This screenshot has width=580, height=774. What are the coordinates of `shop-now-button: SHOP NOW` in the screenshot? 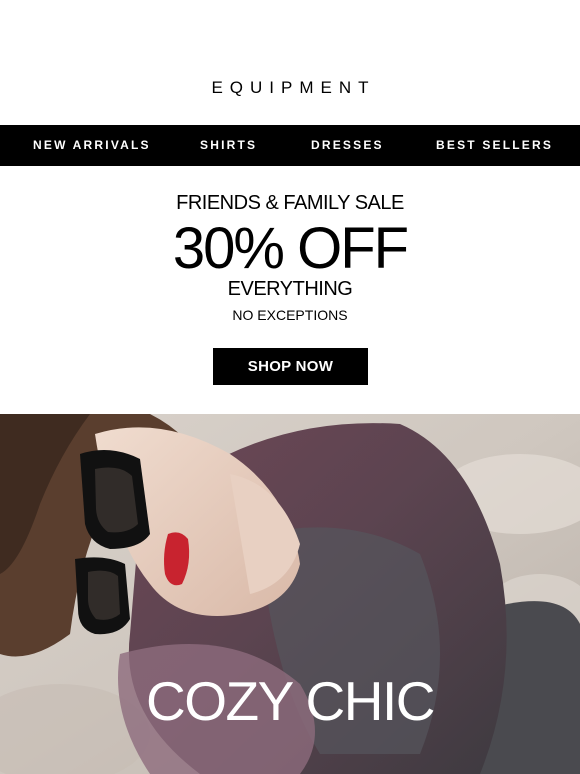 It's located at (290, 366).